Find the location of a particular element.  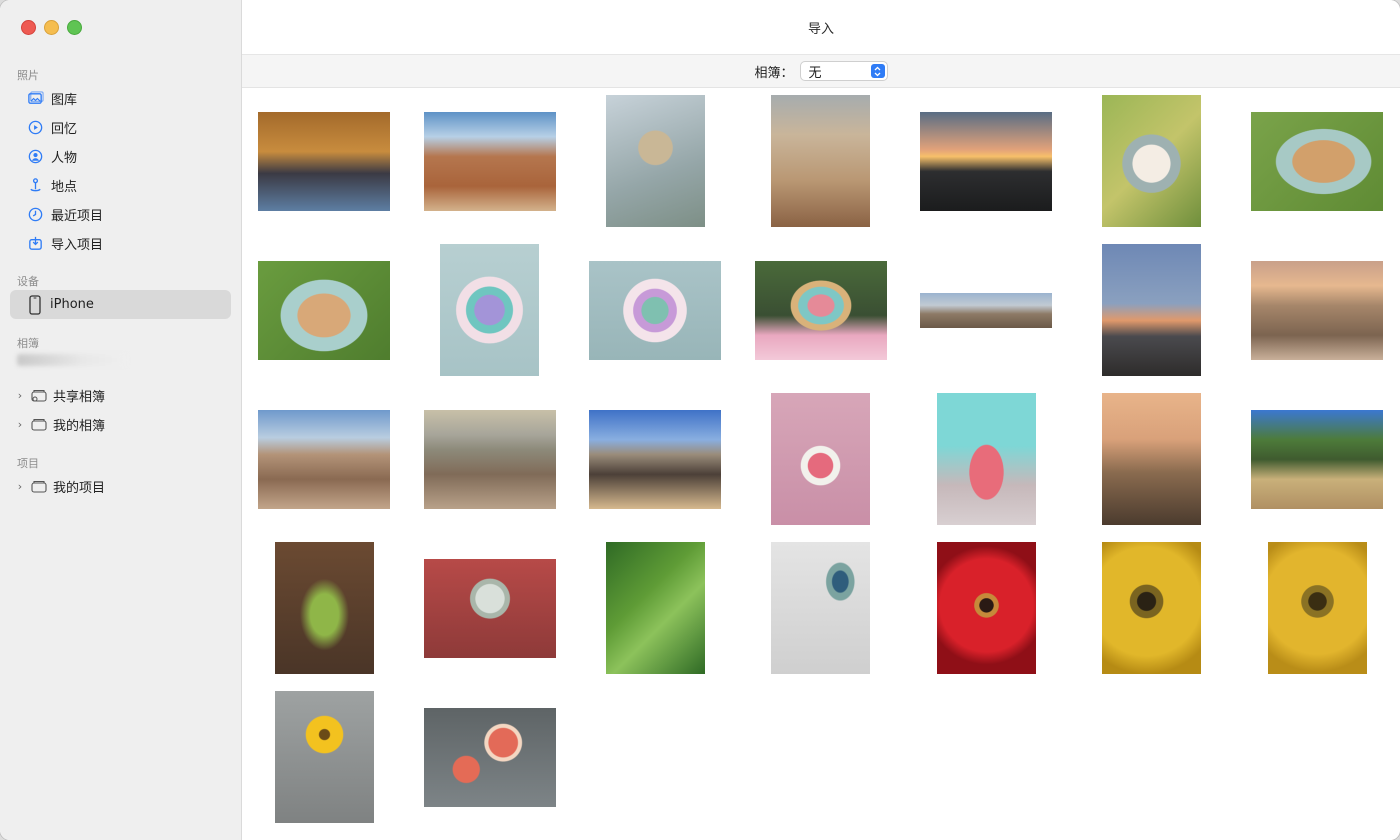

devices-section-header: 设备 is located at coordinates (28, 281).